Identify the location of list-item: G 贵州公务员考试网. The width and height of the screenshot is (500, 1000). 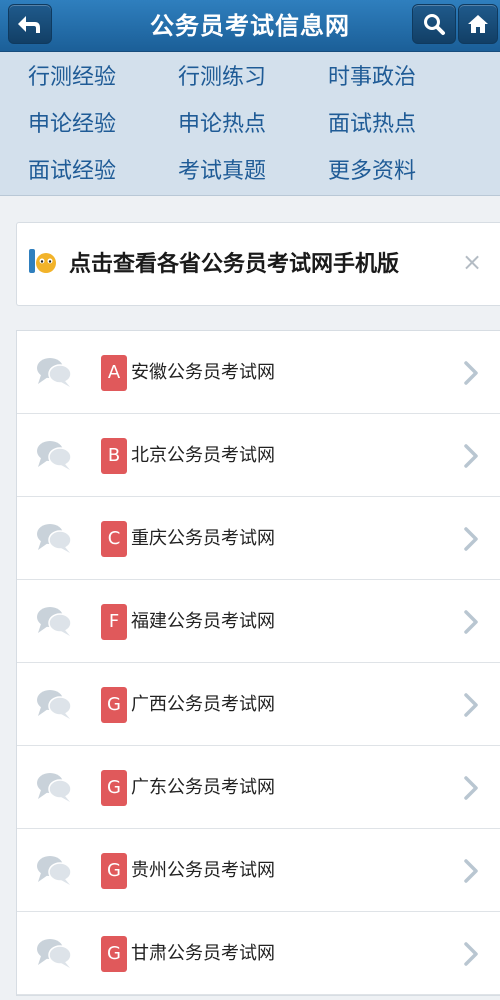
(258, 870).